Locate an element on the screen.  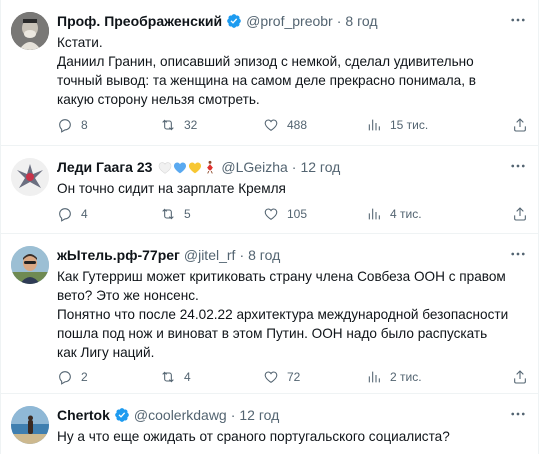
avatar-photo-image is located at coordinates (30, 265).